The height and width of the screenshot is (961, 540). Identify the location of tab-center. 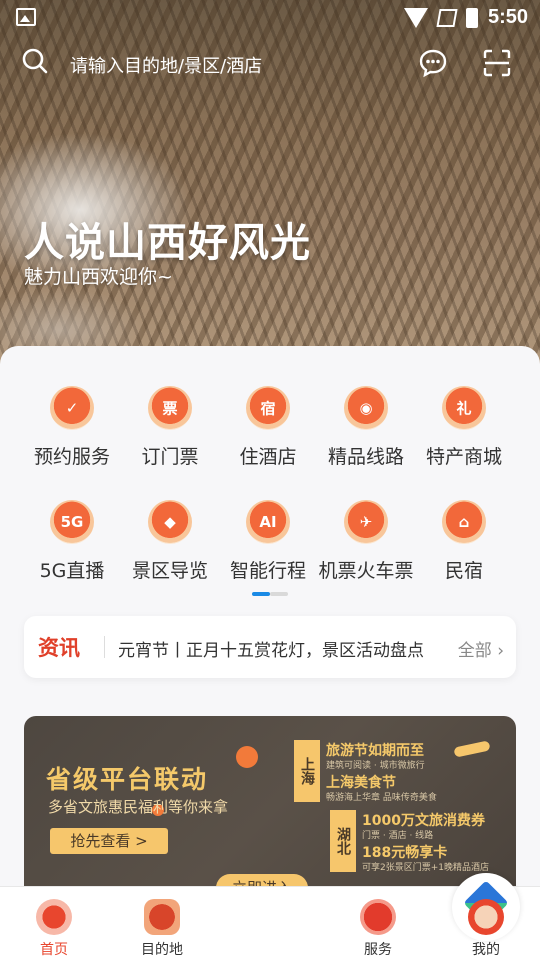
(368, 917).